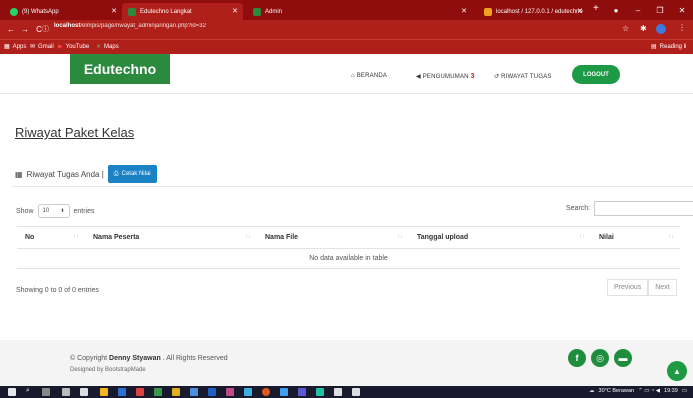 The height and width of the screenshot is (398, 693). What do you see at coordinates (42, 47) in the screenshot?
I see `bookmark-gmail: ✉ Gmail` at bounding box center [42, 47].